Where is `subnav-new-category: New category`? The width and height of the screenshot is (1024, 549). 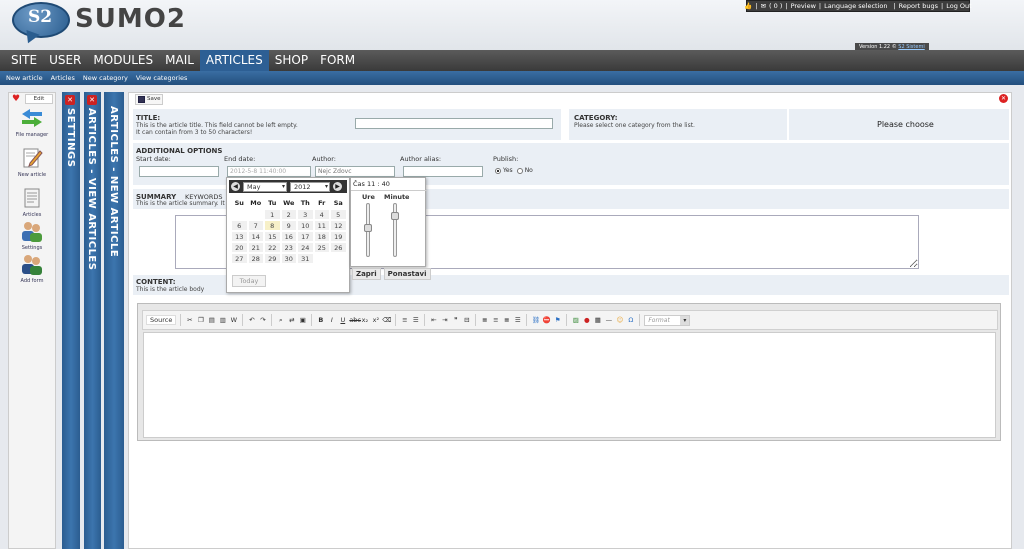 subnav-new-category: New category is located at coordinates (105, 78).